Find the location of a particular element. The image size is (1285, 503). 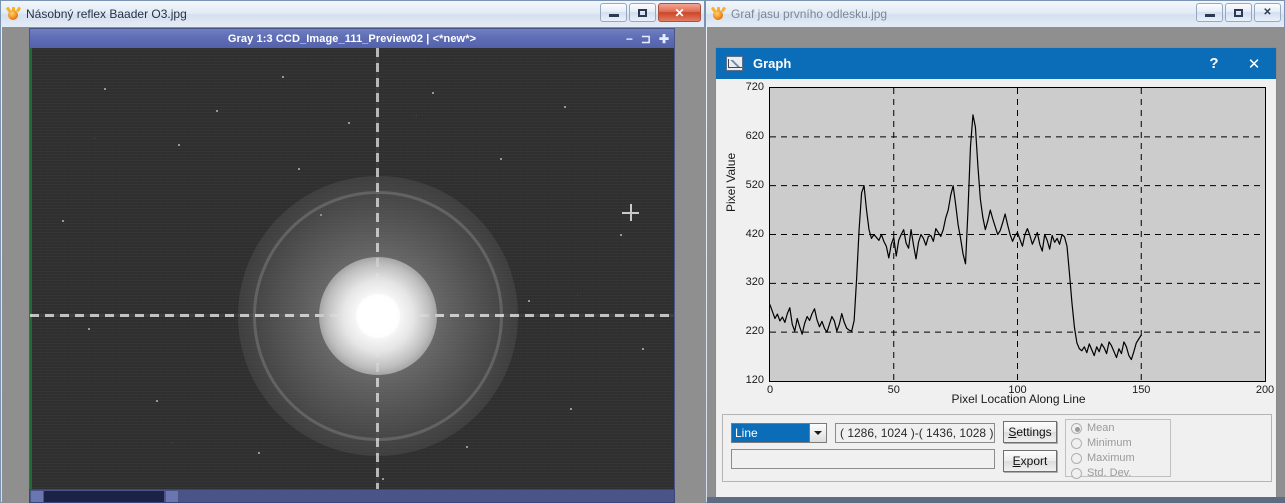

x-axis-label: Pixel Location Along Line is located at coordinates (1018, 399).